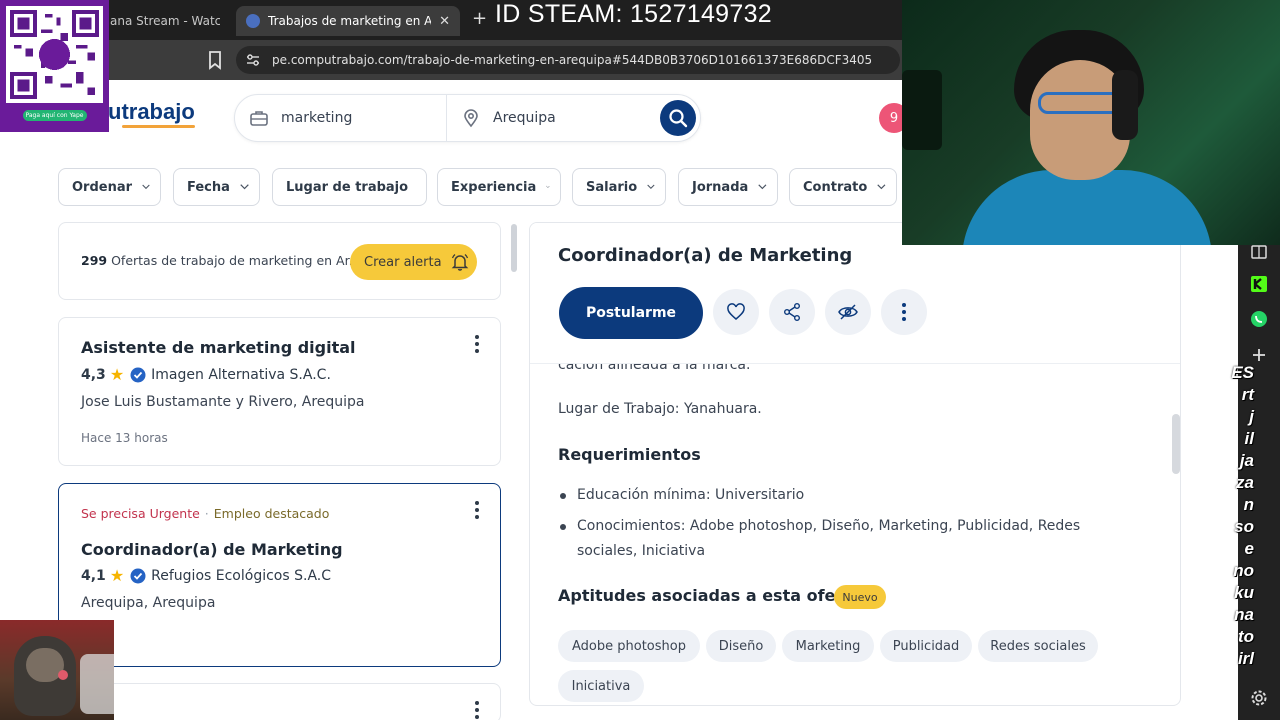 Image resolution: width=1280 pixels, height=720 pixels. I want to click on bookmark-icon, so click(215, 60).